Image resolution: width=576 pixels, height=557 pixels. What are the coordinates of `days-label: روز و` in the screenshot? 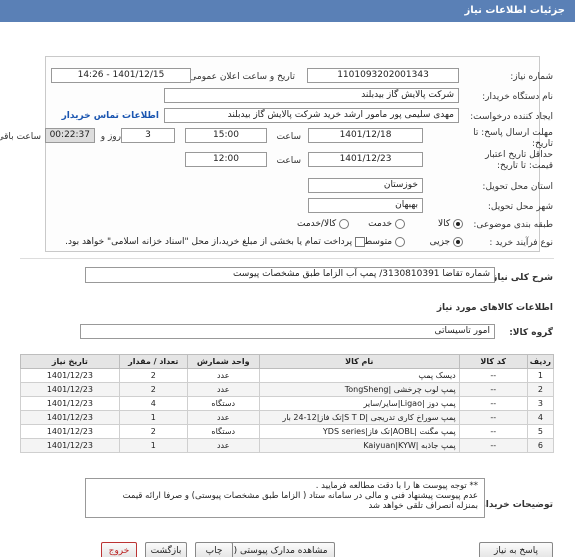 It's located at (111, 137).